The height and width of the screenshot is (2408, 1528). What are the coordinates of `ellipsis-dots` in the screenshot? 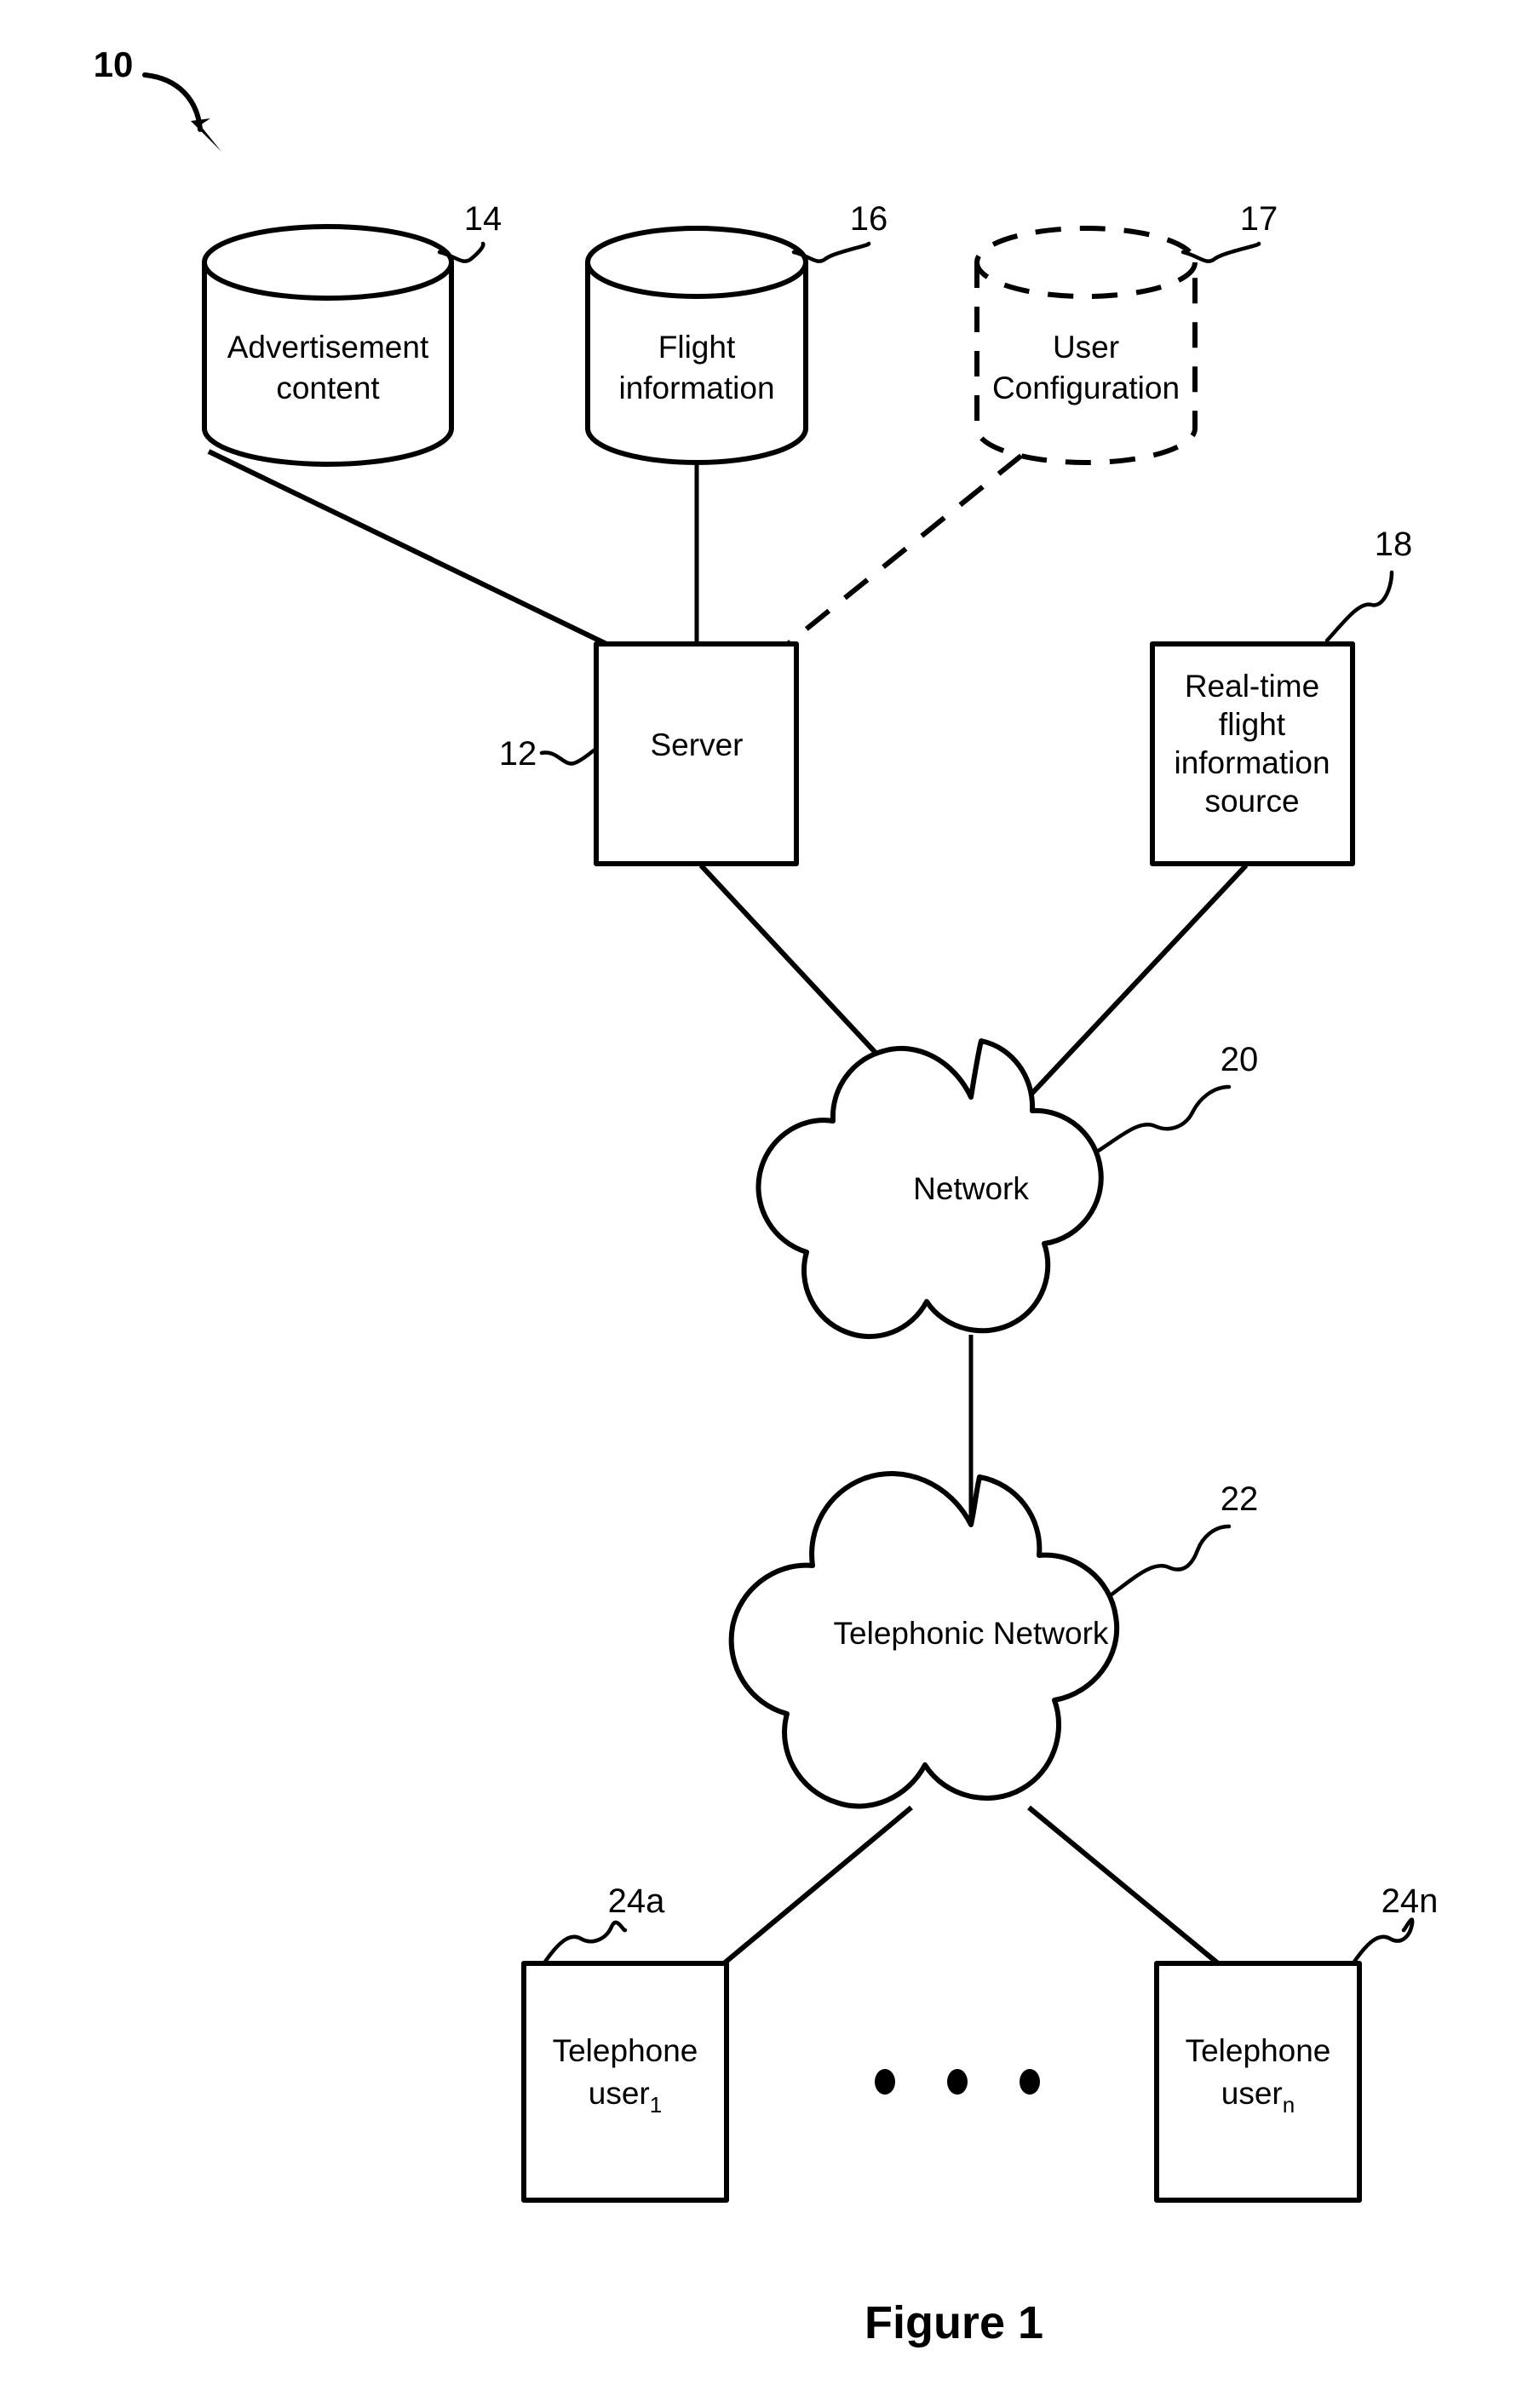 It's located at (957, 2082).